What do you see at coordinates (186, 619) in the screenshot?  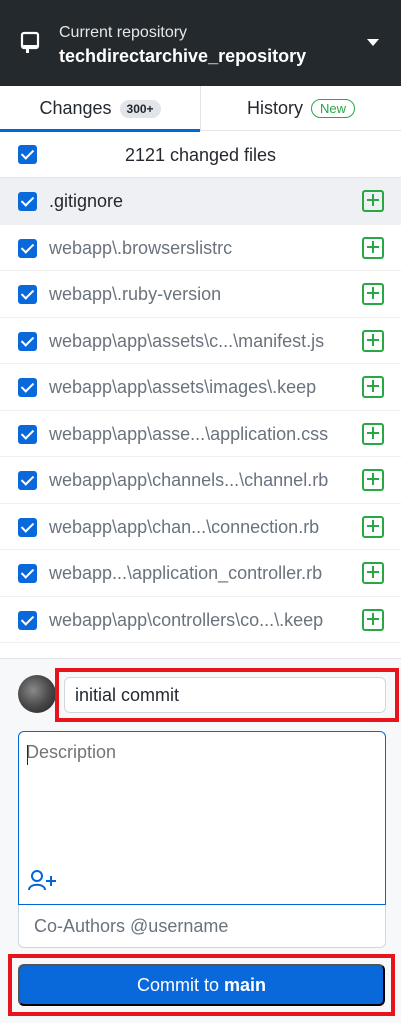 I see `file-path: webapp\app\controllers\co...\.keep` at bounding box center [186, 619].